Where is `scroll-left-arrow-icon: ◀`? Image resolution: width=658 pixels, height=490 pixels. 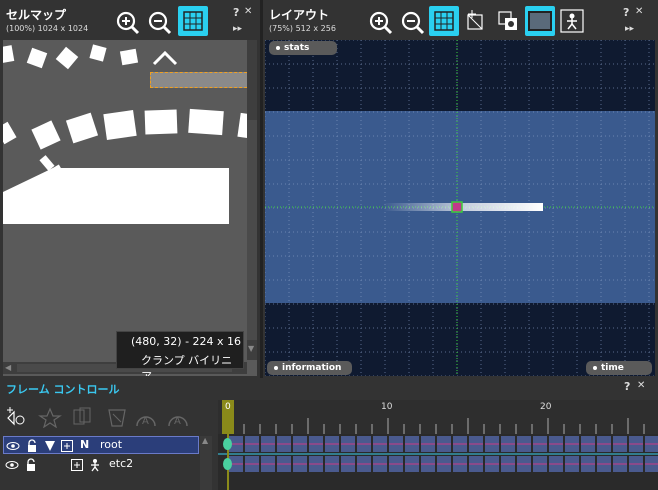
scroll-left-arrow-icon: ◀ is located at coordinates (8, 367).